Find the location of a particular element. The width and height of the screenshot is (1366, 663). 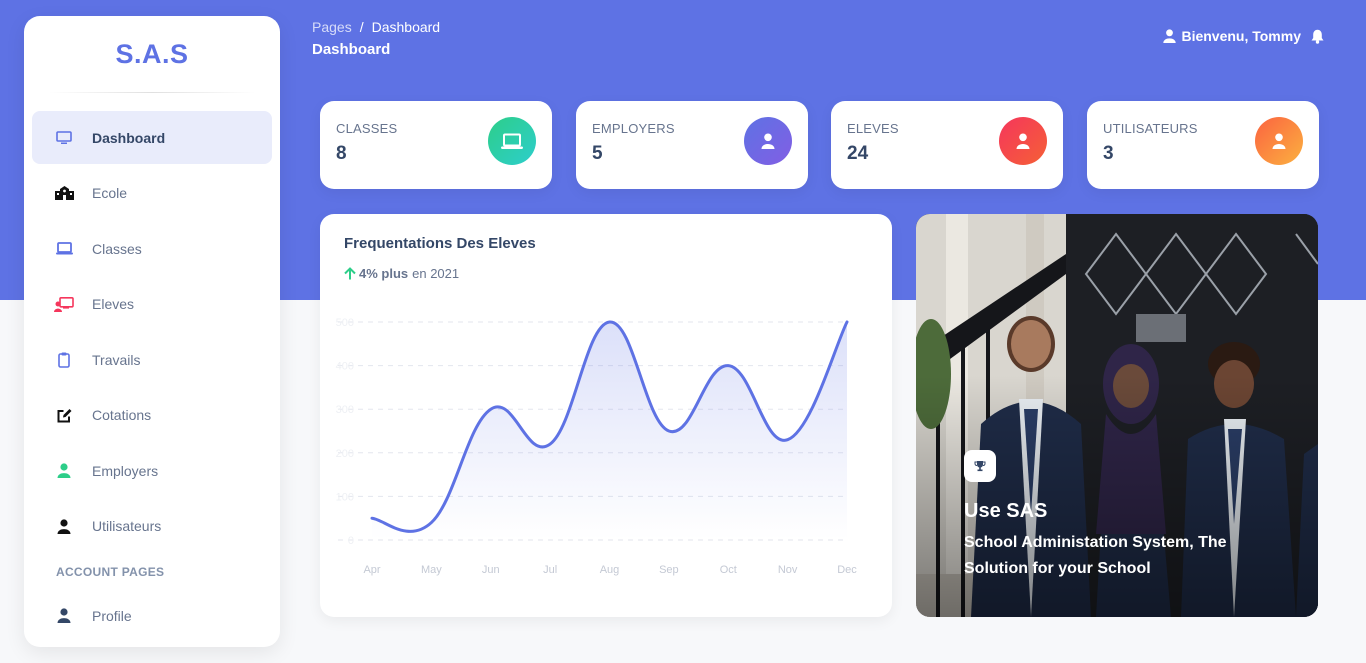

sidebar-item-ecole: Ecole is located at coordinates (152, 193).